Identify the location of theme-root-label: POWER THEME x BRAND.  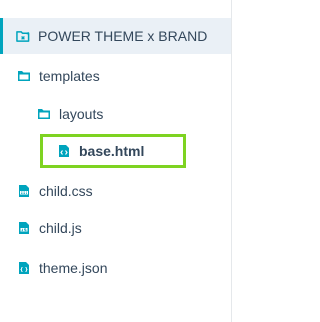
(123, 36).